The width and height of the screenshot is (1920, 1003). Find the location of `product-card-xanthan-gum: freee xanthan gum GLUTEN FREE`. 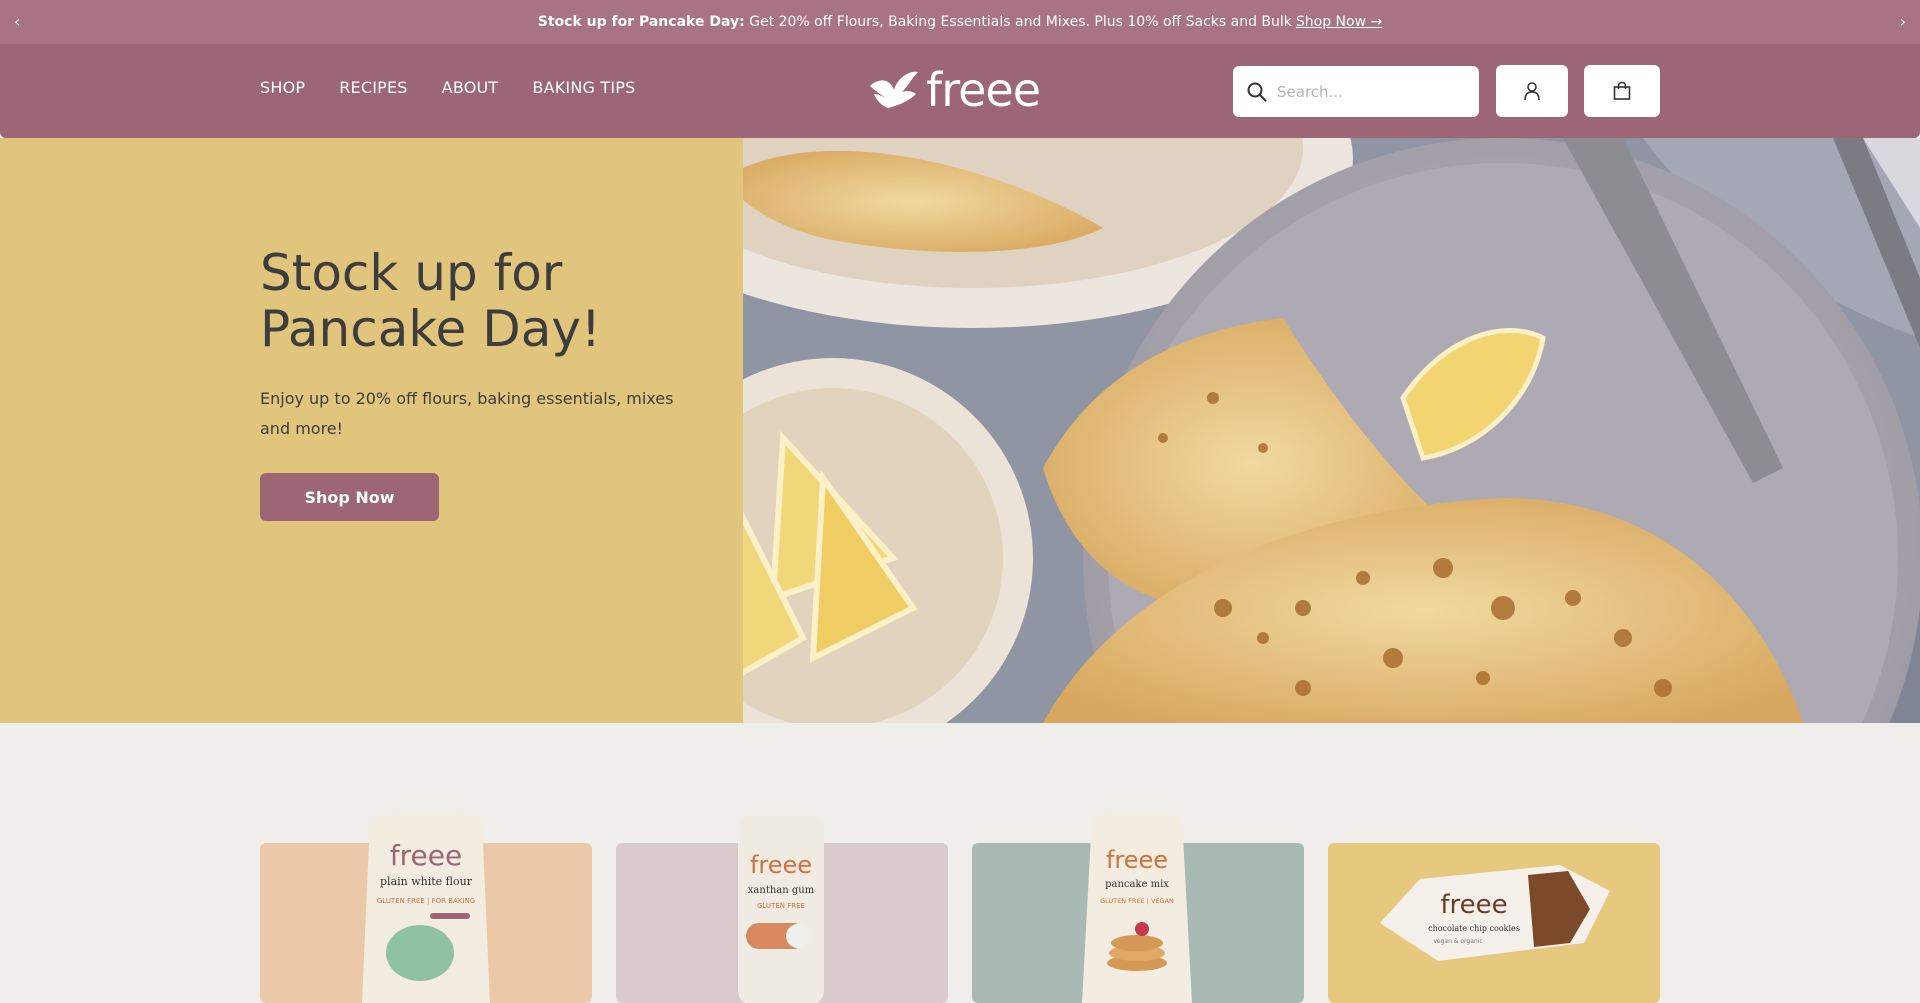

product-card-xanthan-gum: freee xanthan gum GLUTEN FREE is located at coordinates (782, 909).